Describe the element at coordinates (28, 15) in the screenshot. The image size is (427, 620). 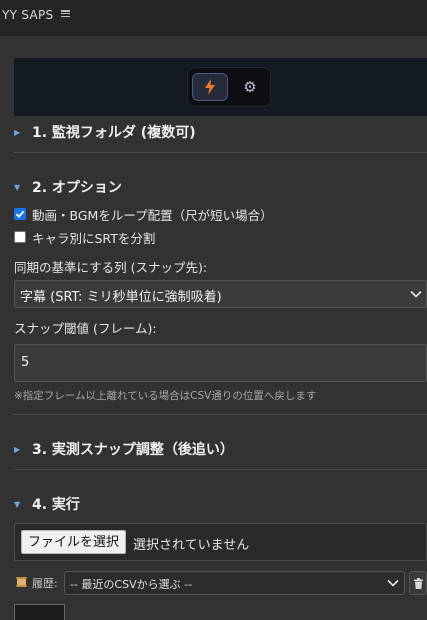
I see `app-title: YY SAPS` at that location.